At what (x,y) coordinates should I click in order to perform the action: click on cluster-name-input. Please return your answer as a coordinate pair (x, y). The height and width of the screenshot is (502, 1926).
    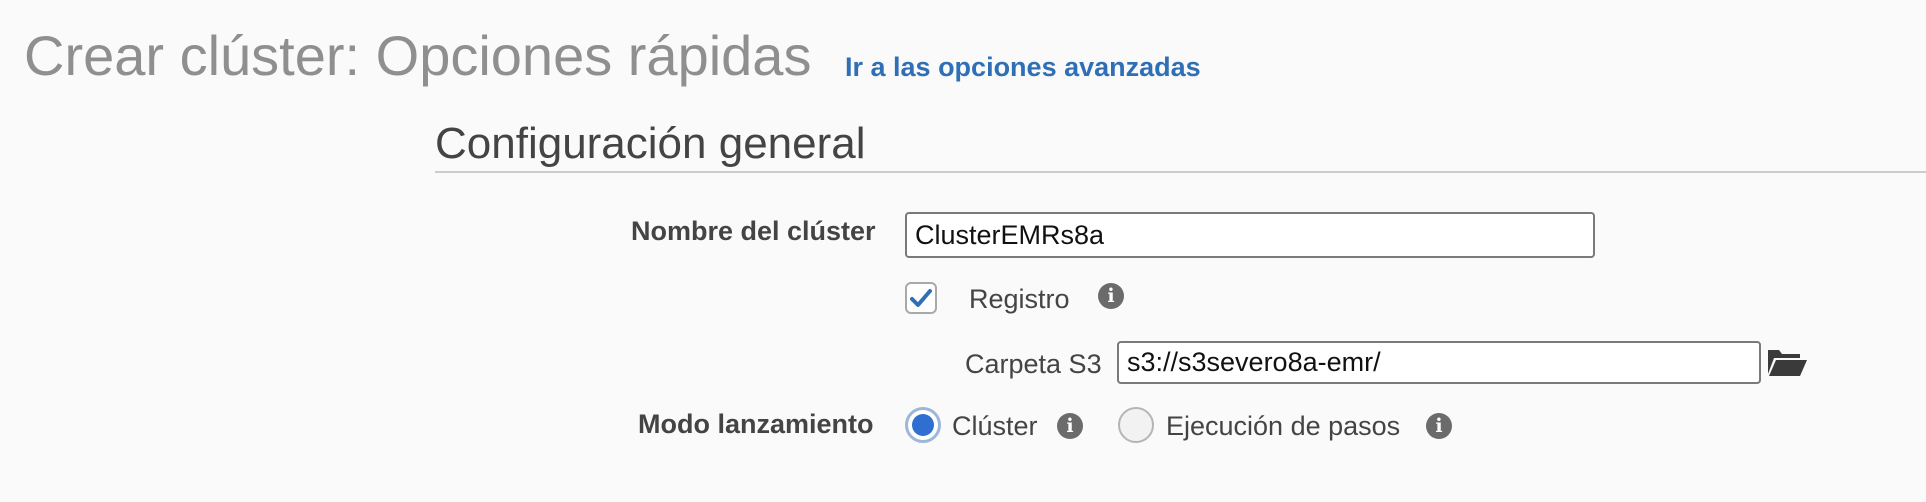
    Looking at the image, I should click on (1250, 235).